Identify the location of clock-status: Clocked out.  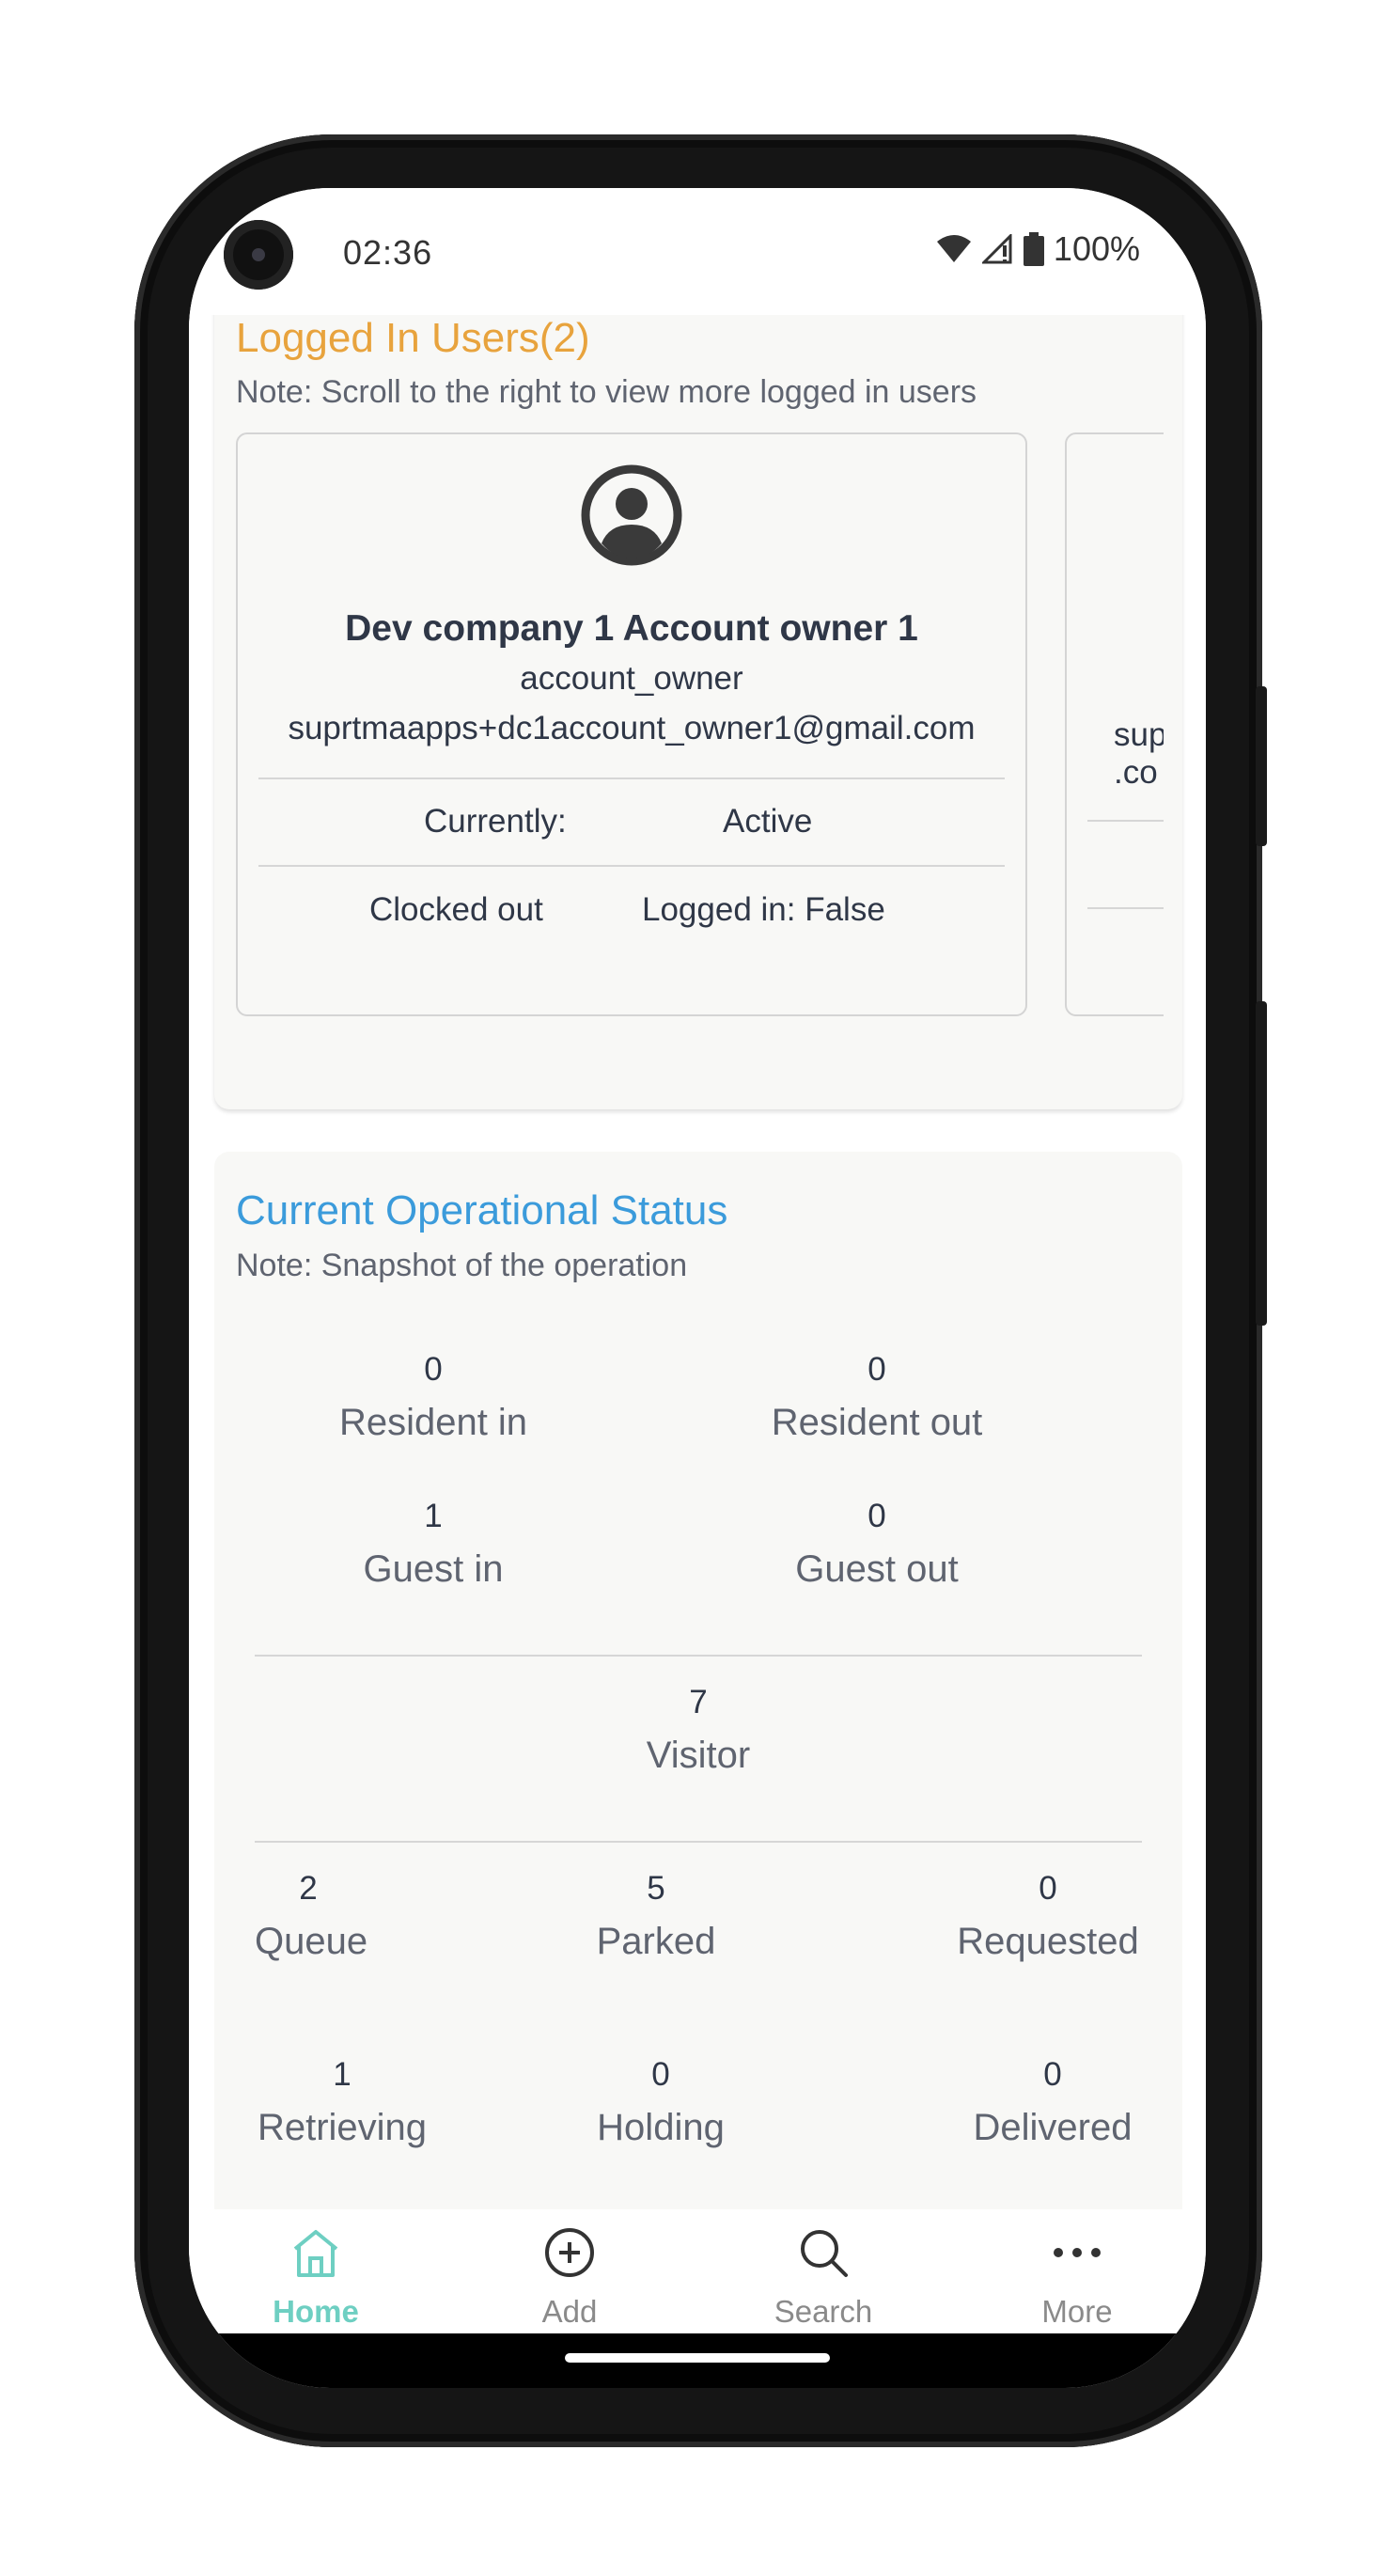
(456, 910).